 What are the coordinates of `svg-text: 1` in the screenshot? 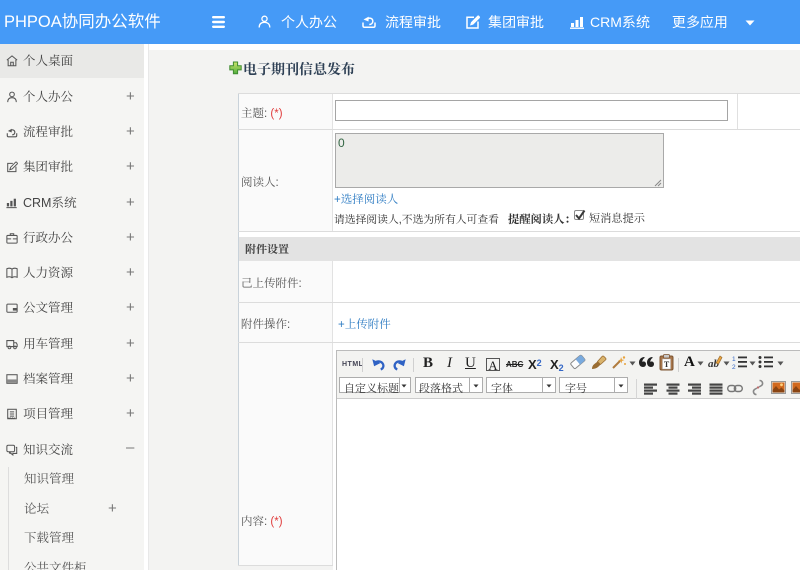 It's located at (734, 359).